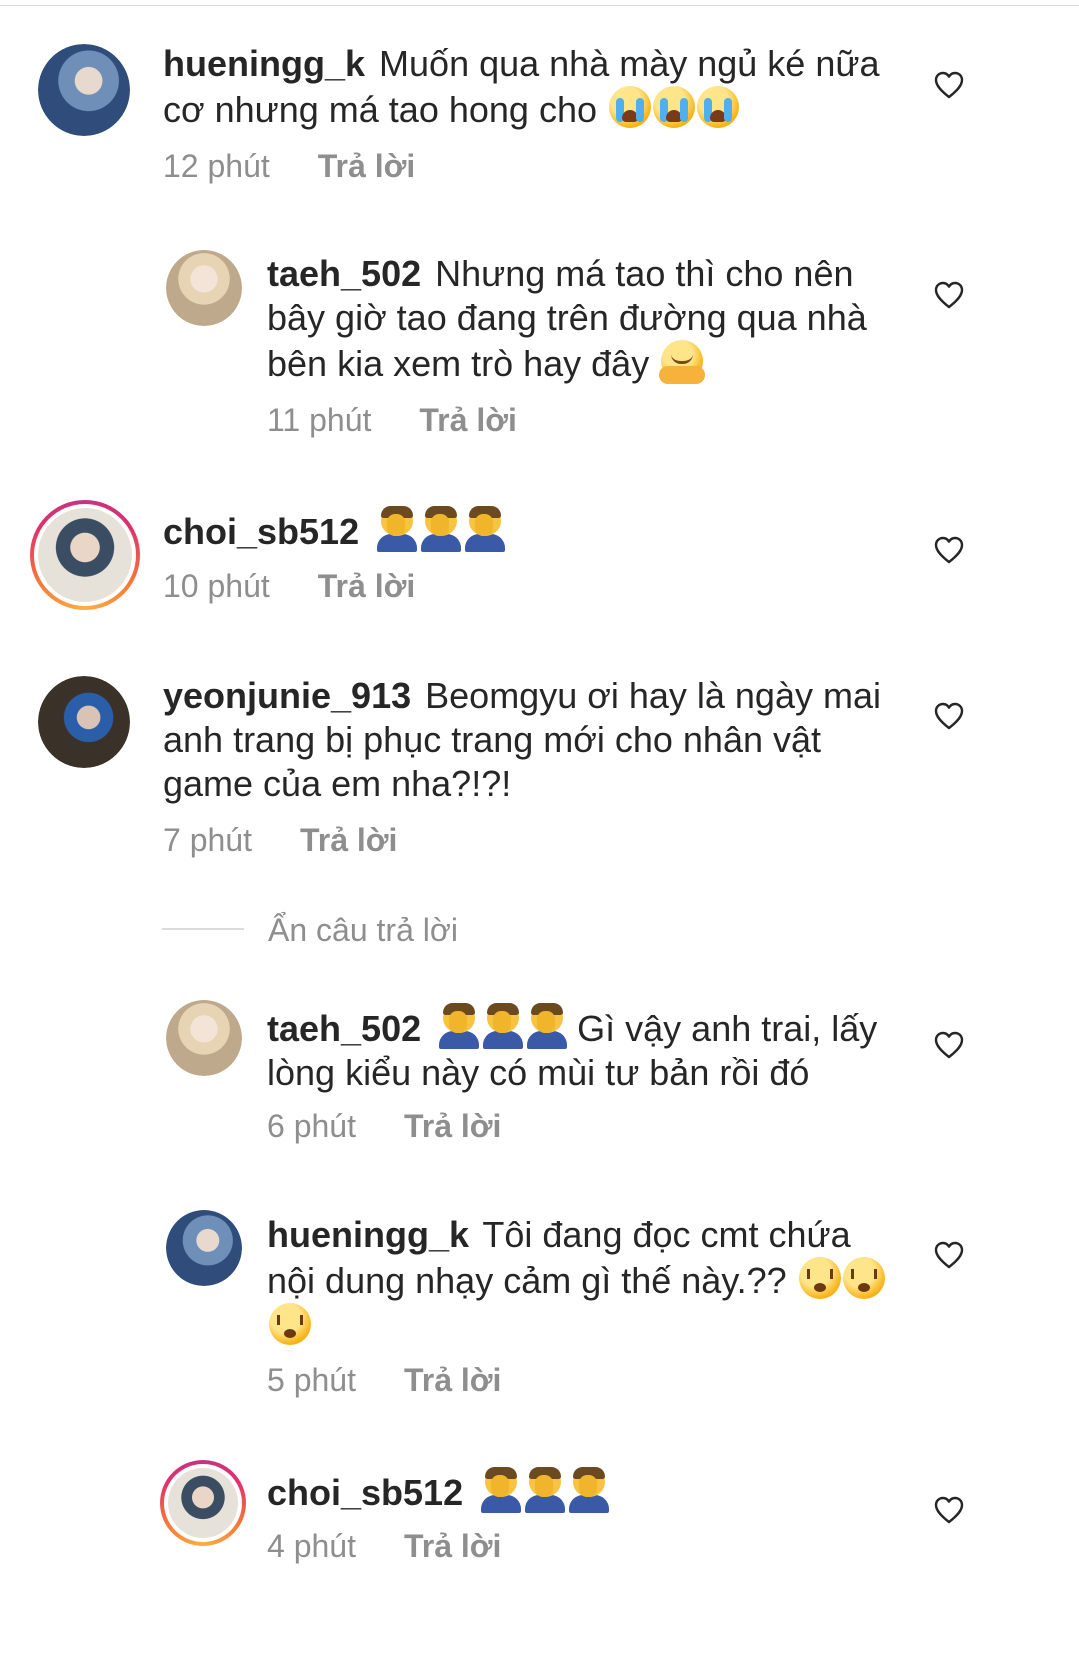 Image resolution: width=1079 pixels, height=1662 pixels. Describe the element at coordinates (311, 1380) in the screenshot. I see `comment-time: 5 phút` at that location.